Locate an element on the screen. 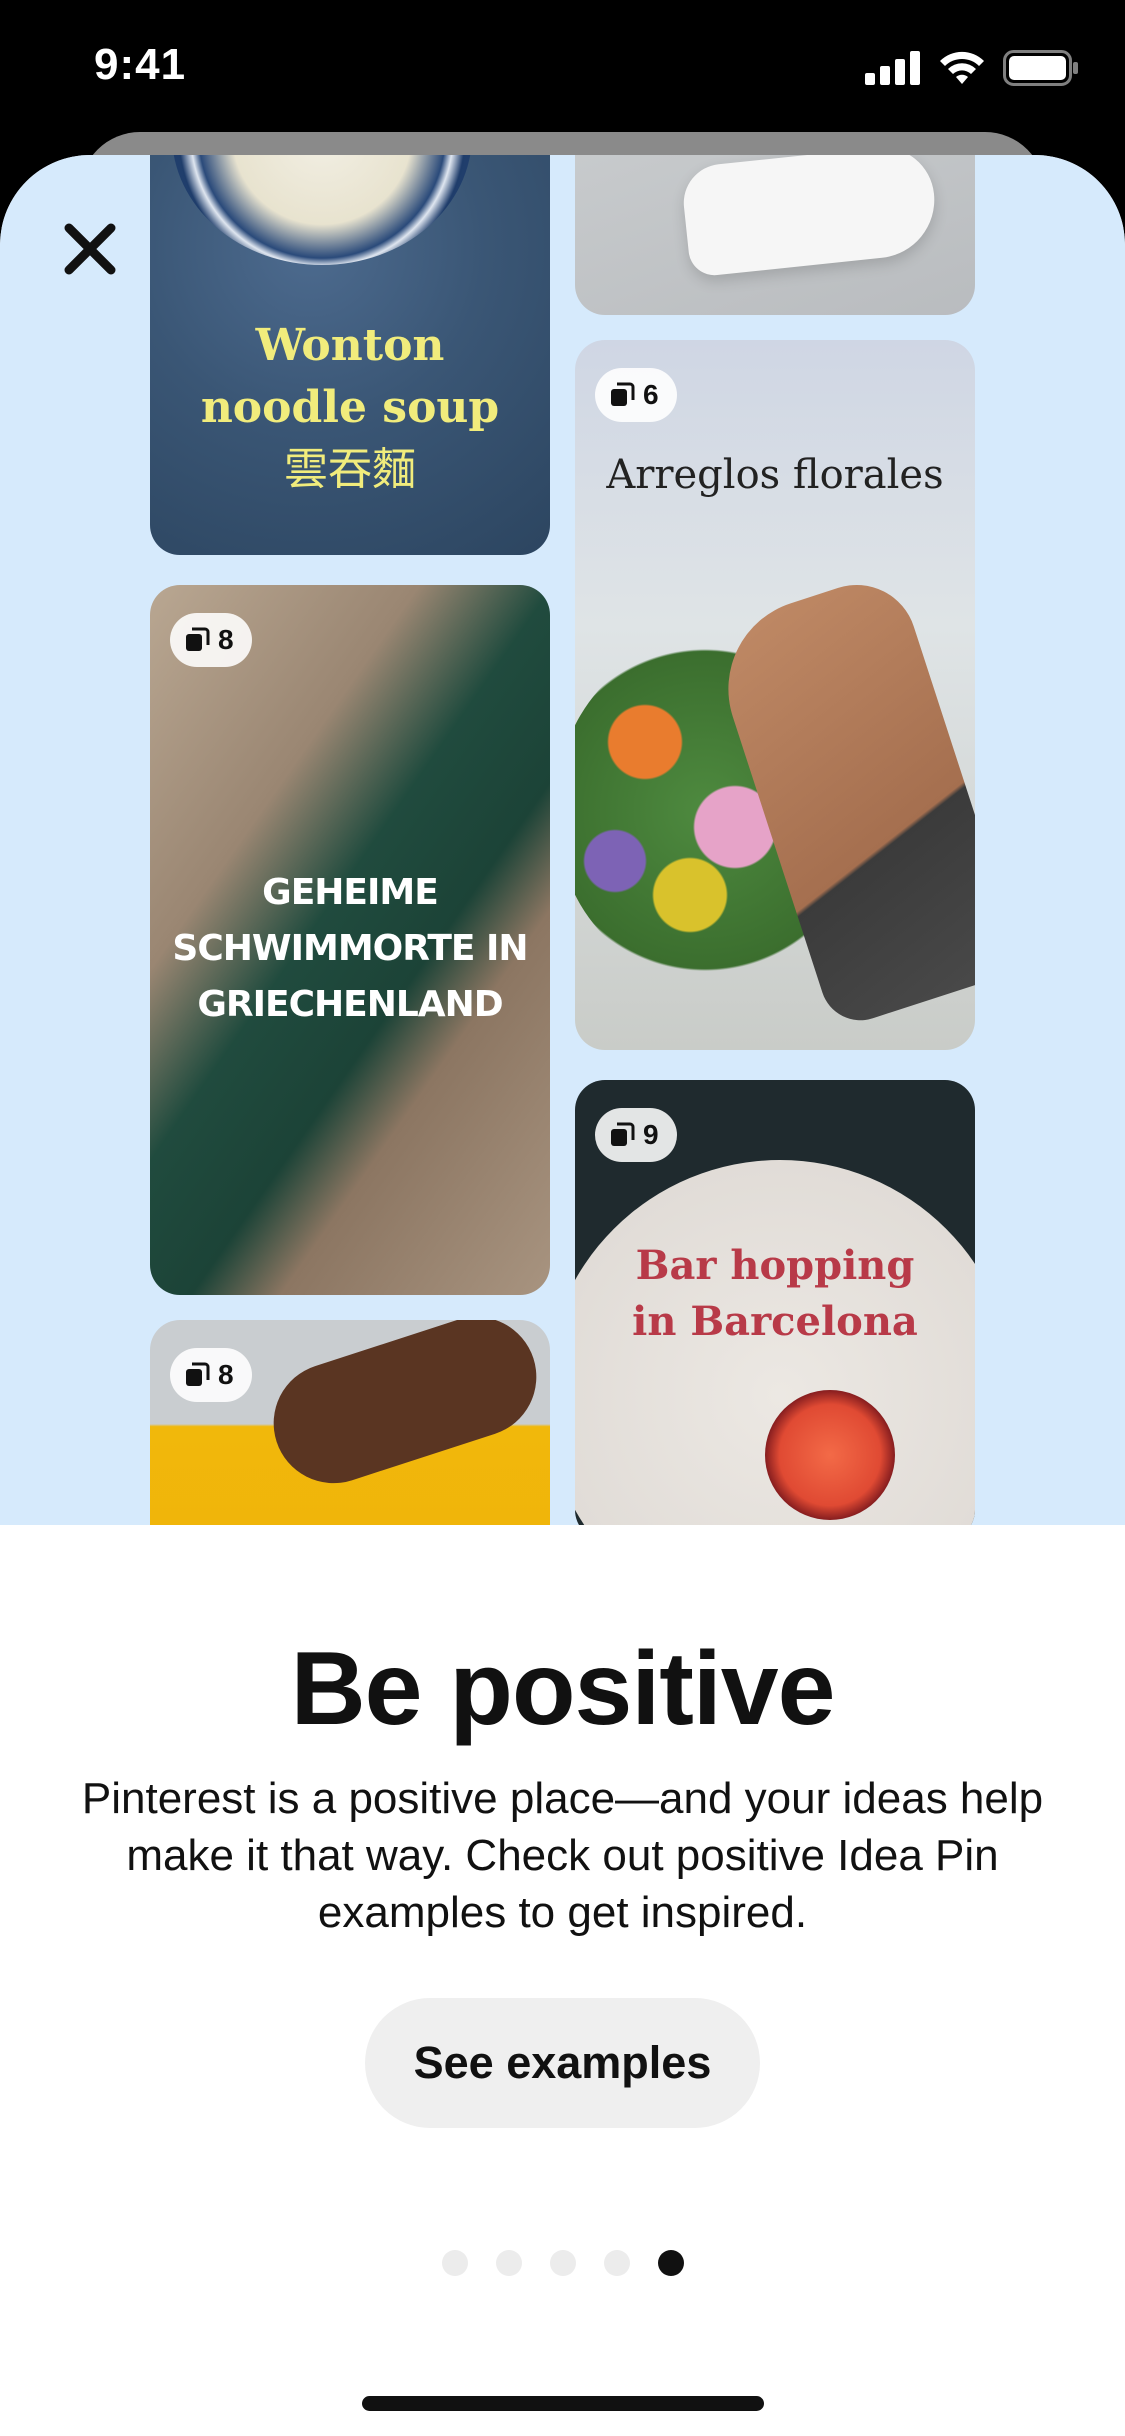  pin-title: Wonton noodle soup 雲吞麵 is located at coordinates (350, 408).